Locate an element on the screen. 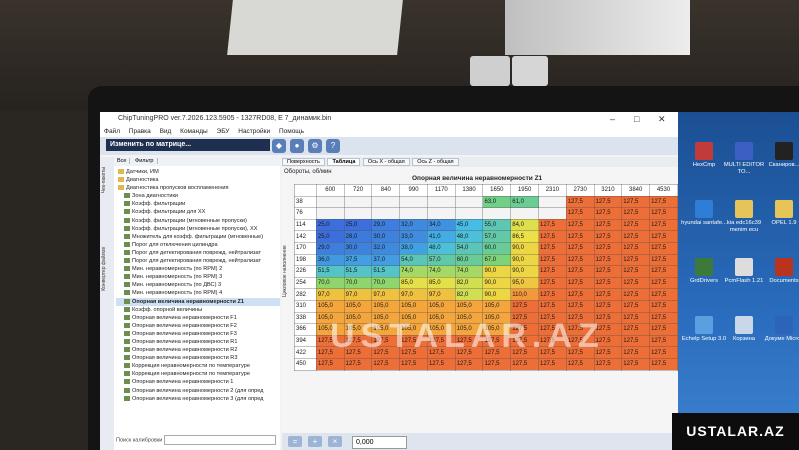  multiply-icon: × is located at coordinates (335, 441).